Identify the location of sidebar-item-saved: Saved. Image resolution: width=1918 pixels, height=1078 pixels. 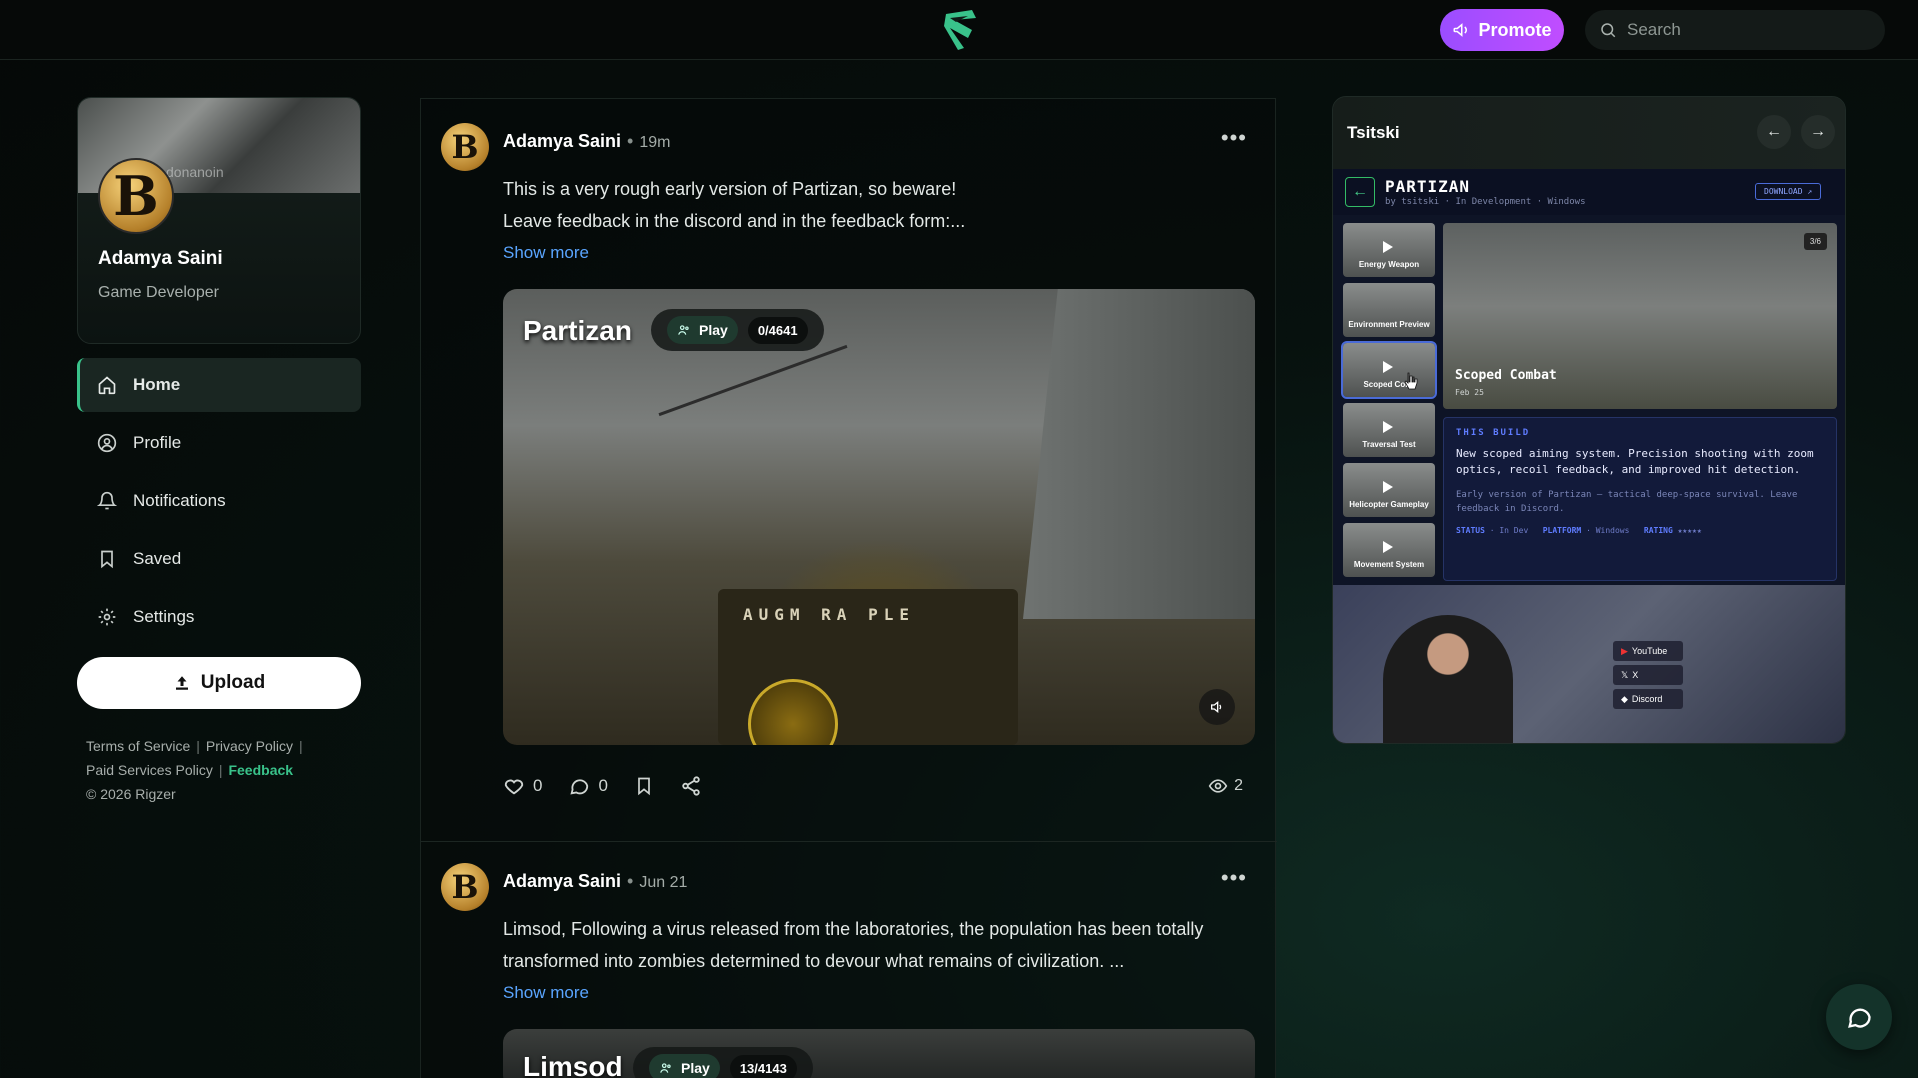
(219, 559).